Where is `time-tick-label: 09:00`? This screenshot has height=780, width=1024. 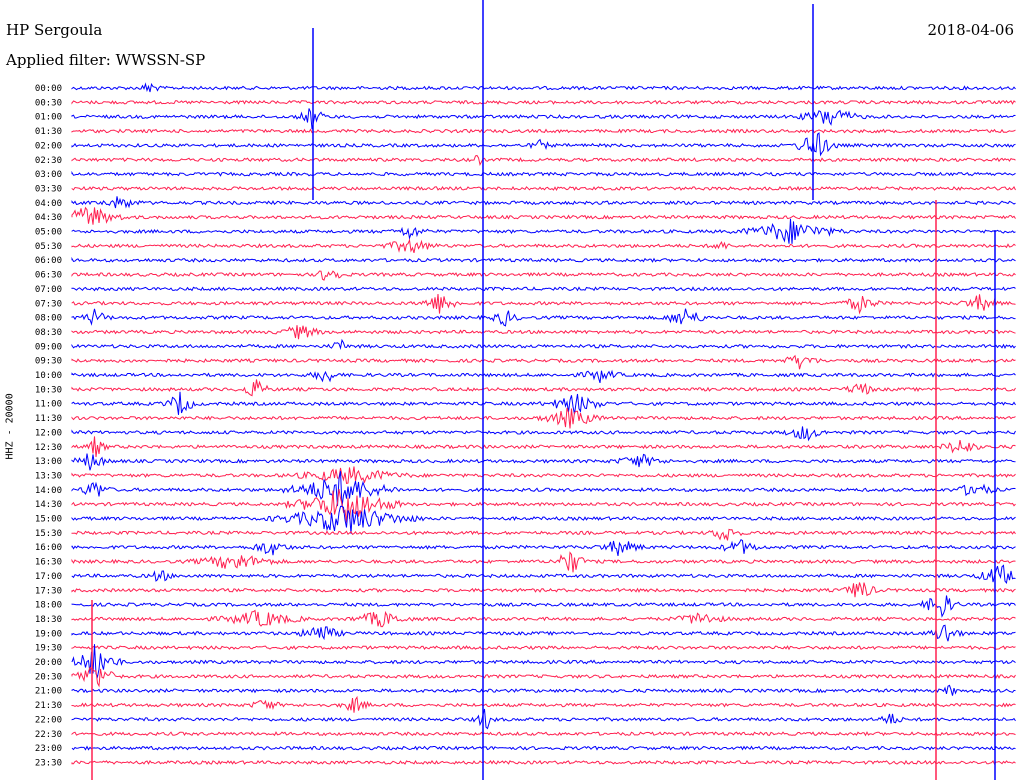 time-tick-label: 09:00 is located at coordinates (48, 347).